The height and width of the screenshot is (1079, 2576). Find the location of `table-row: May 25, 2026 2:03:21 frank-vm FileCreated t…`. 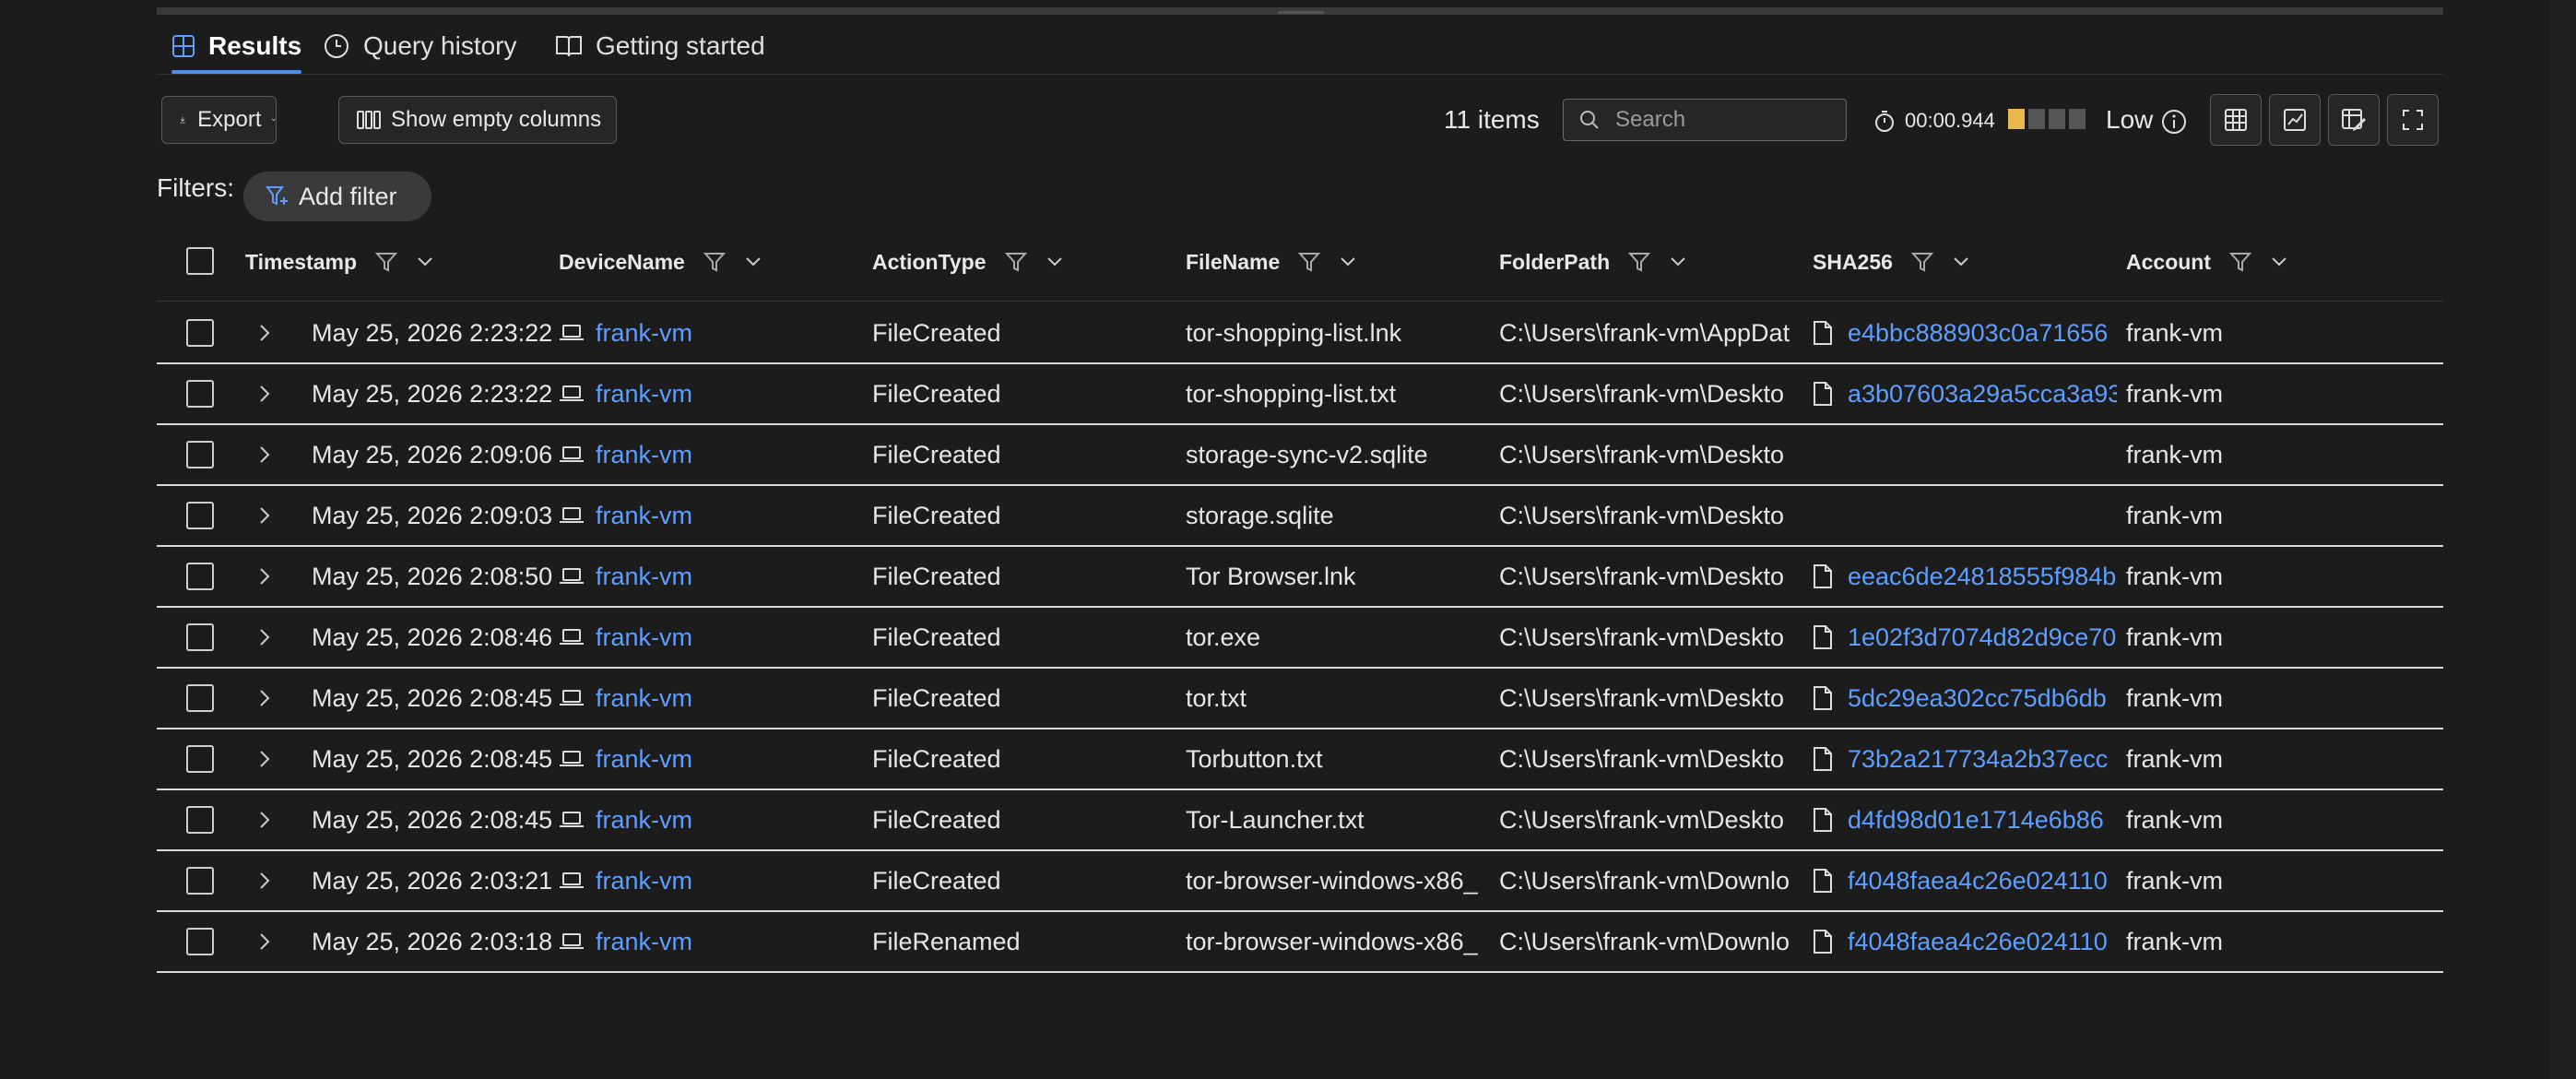

table-row: May 25, 2026 2:03:21 frank-vm FileCreated t… is located at coordinates (1300, 880).